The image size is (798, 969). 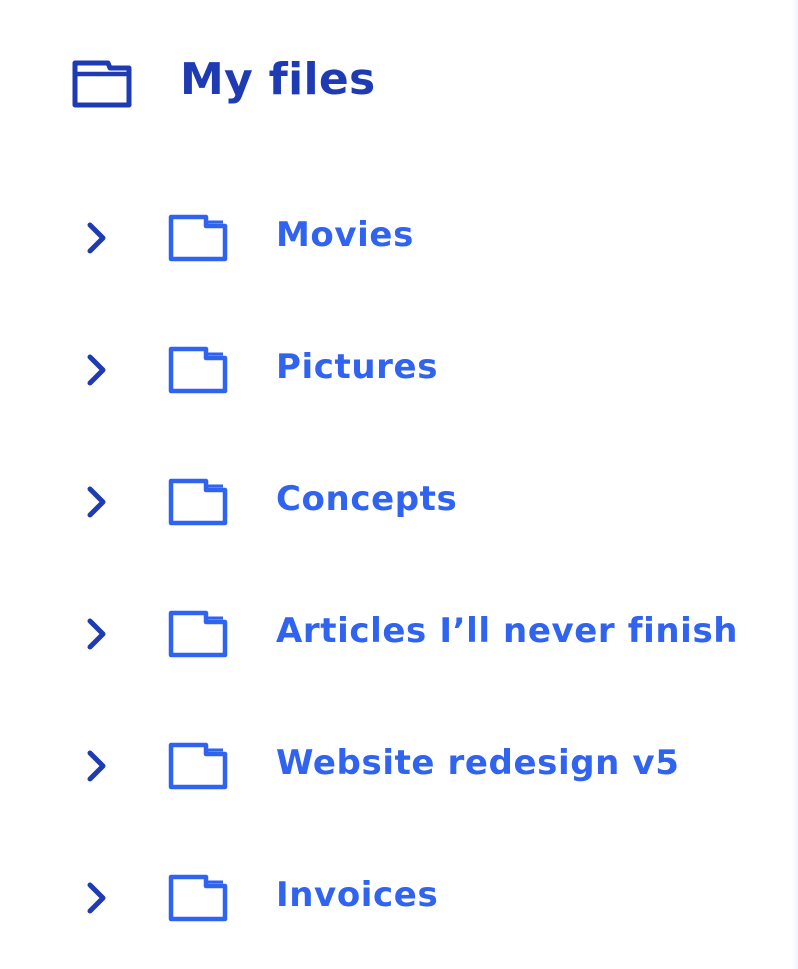 What do you see at coordinates (357, 895) in the screenshot?
I see `tree-item-label: Invoices` at bounding box center [357, 895].